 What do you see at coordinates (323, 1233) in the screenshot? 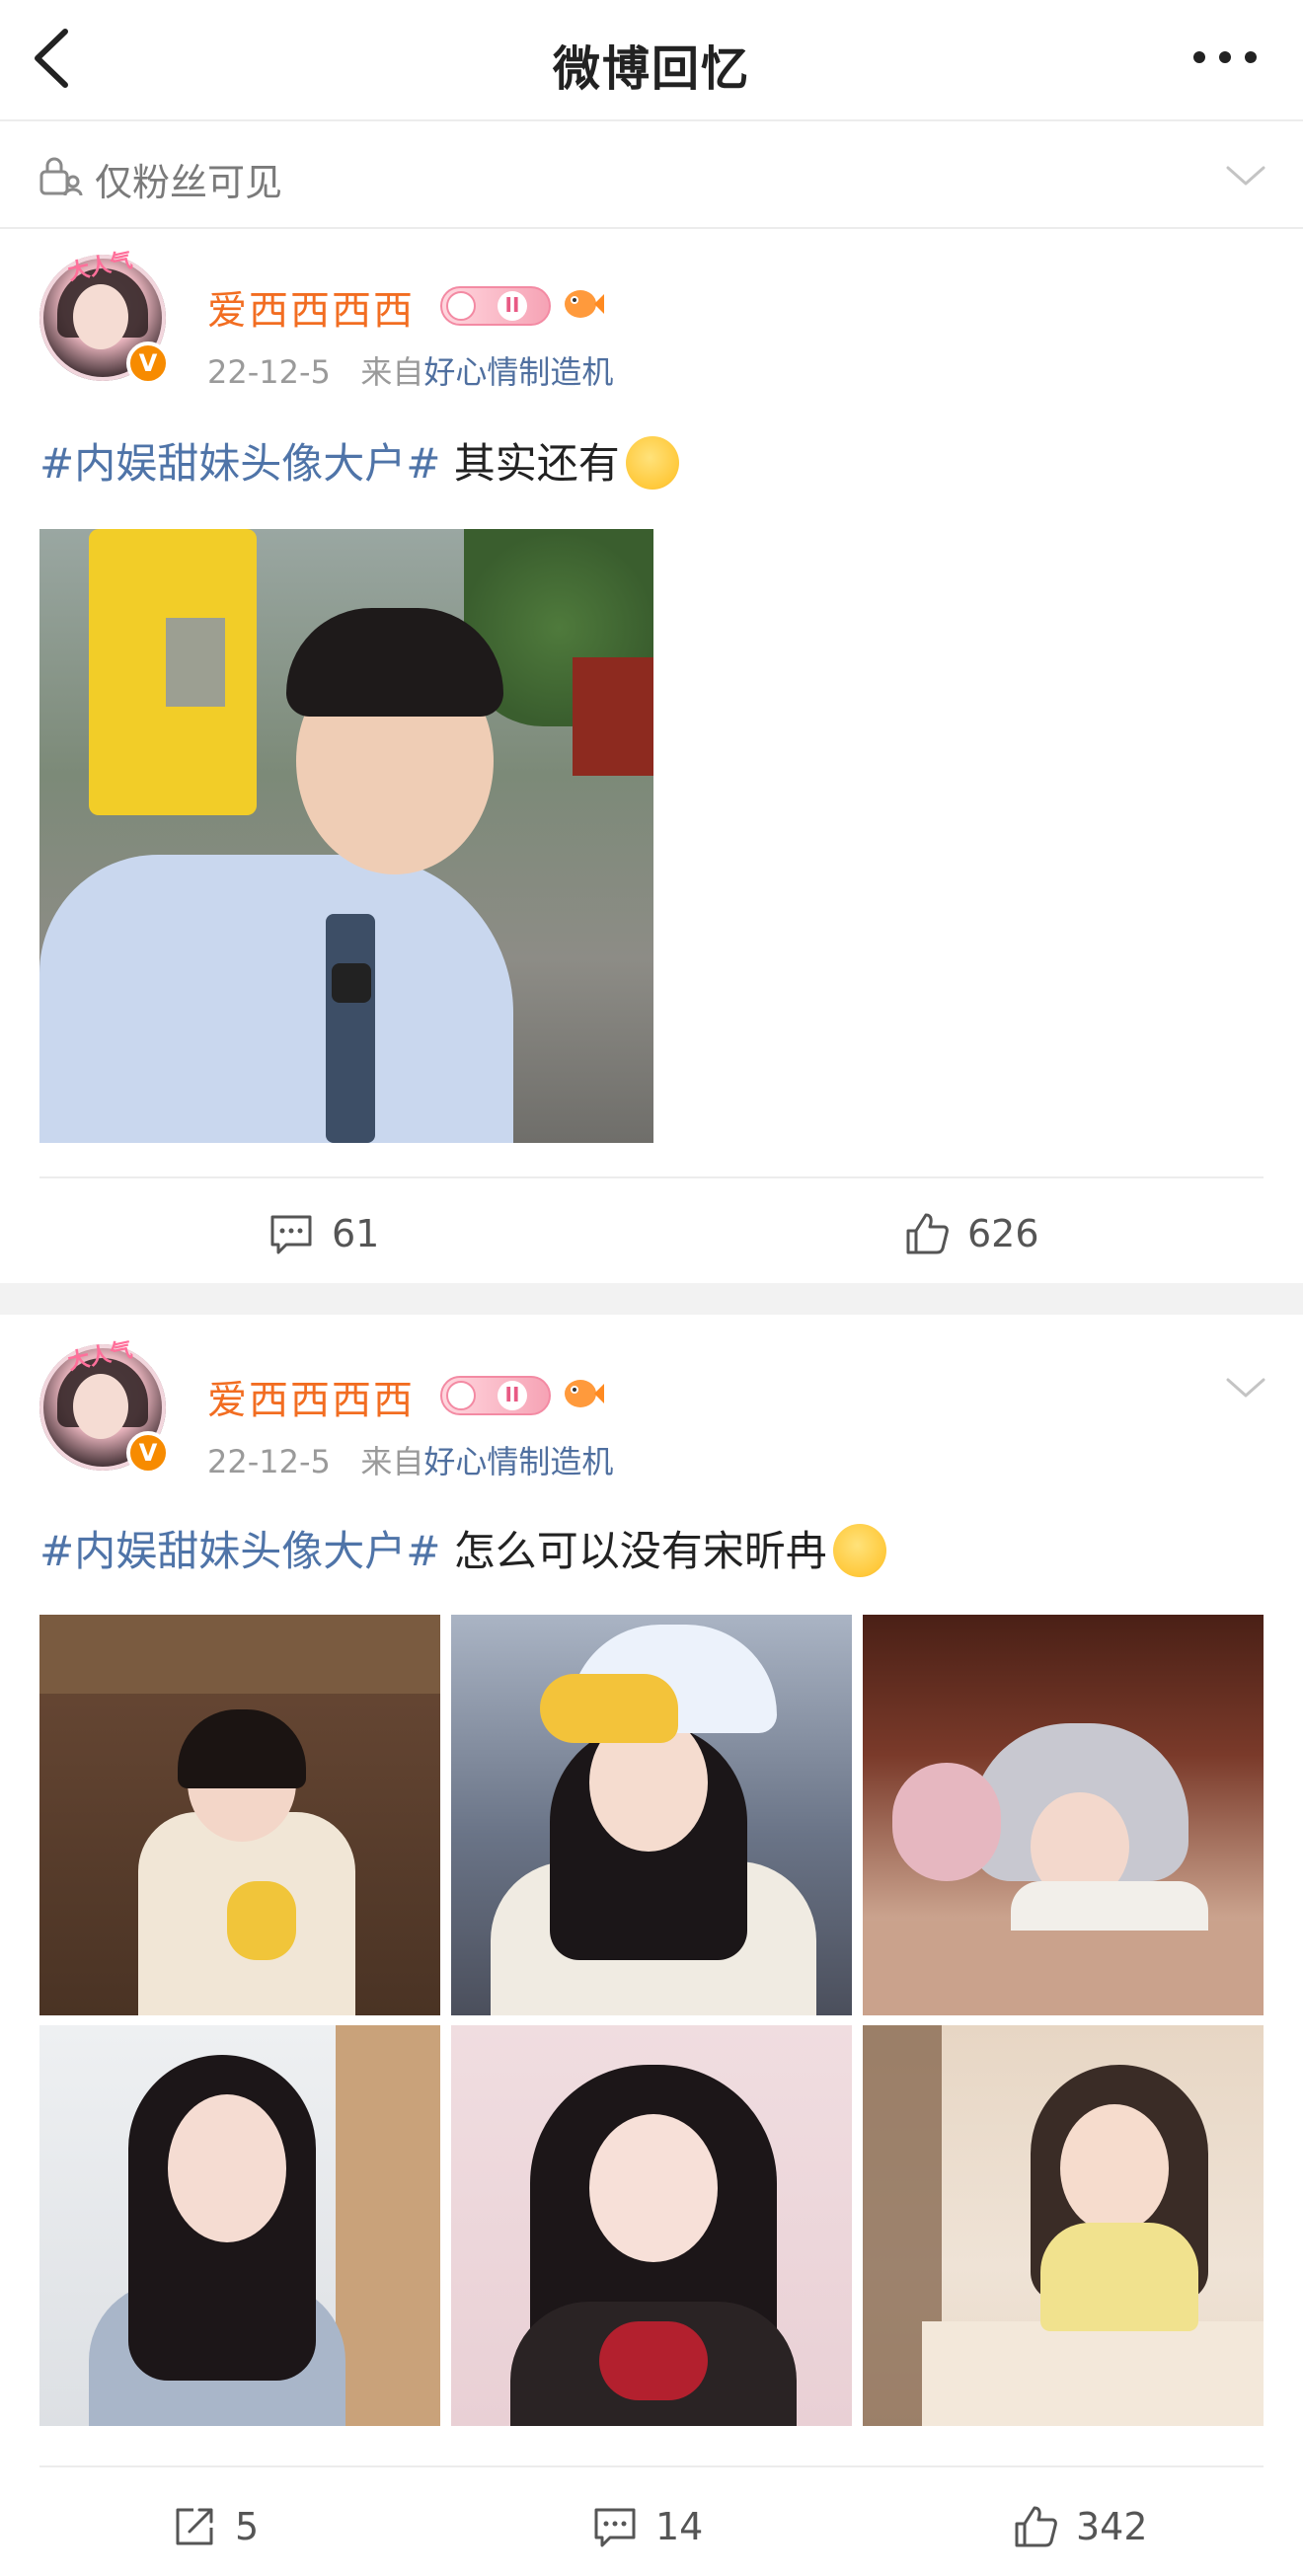
I see `comment-button: 61` at bounding box center [323, 1233].